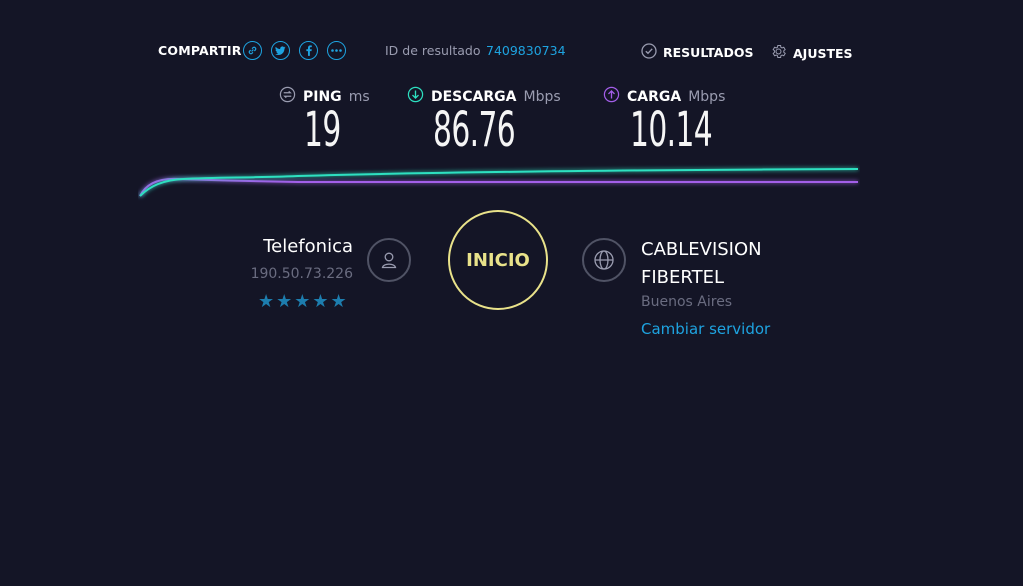  Describe the element at coordinates (308, 246) in the screenshot. I see `isp-name: Telefonica` at that location.